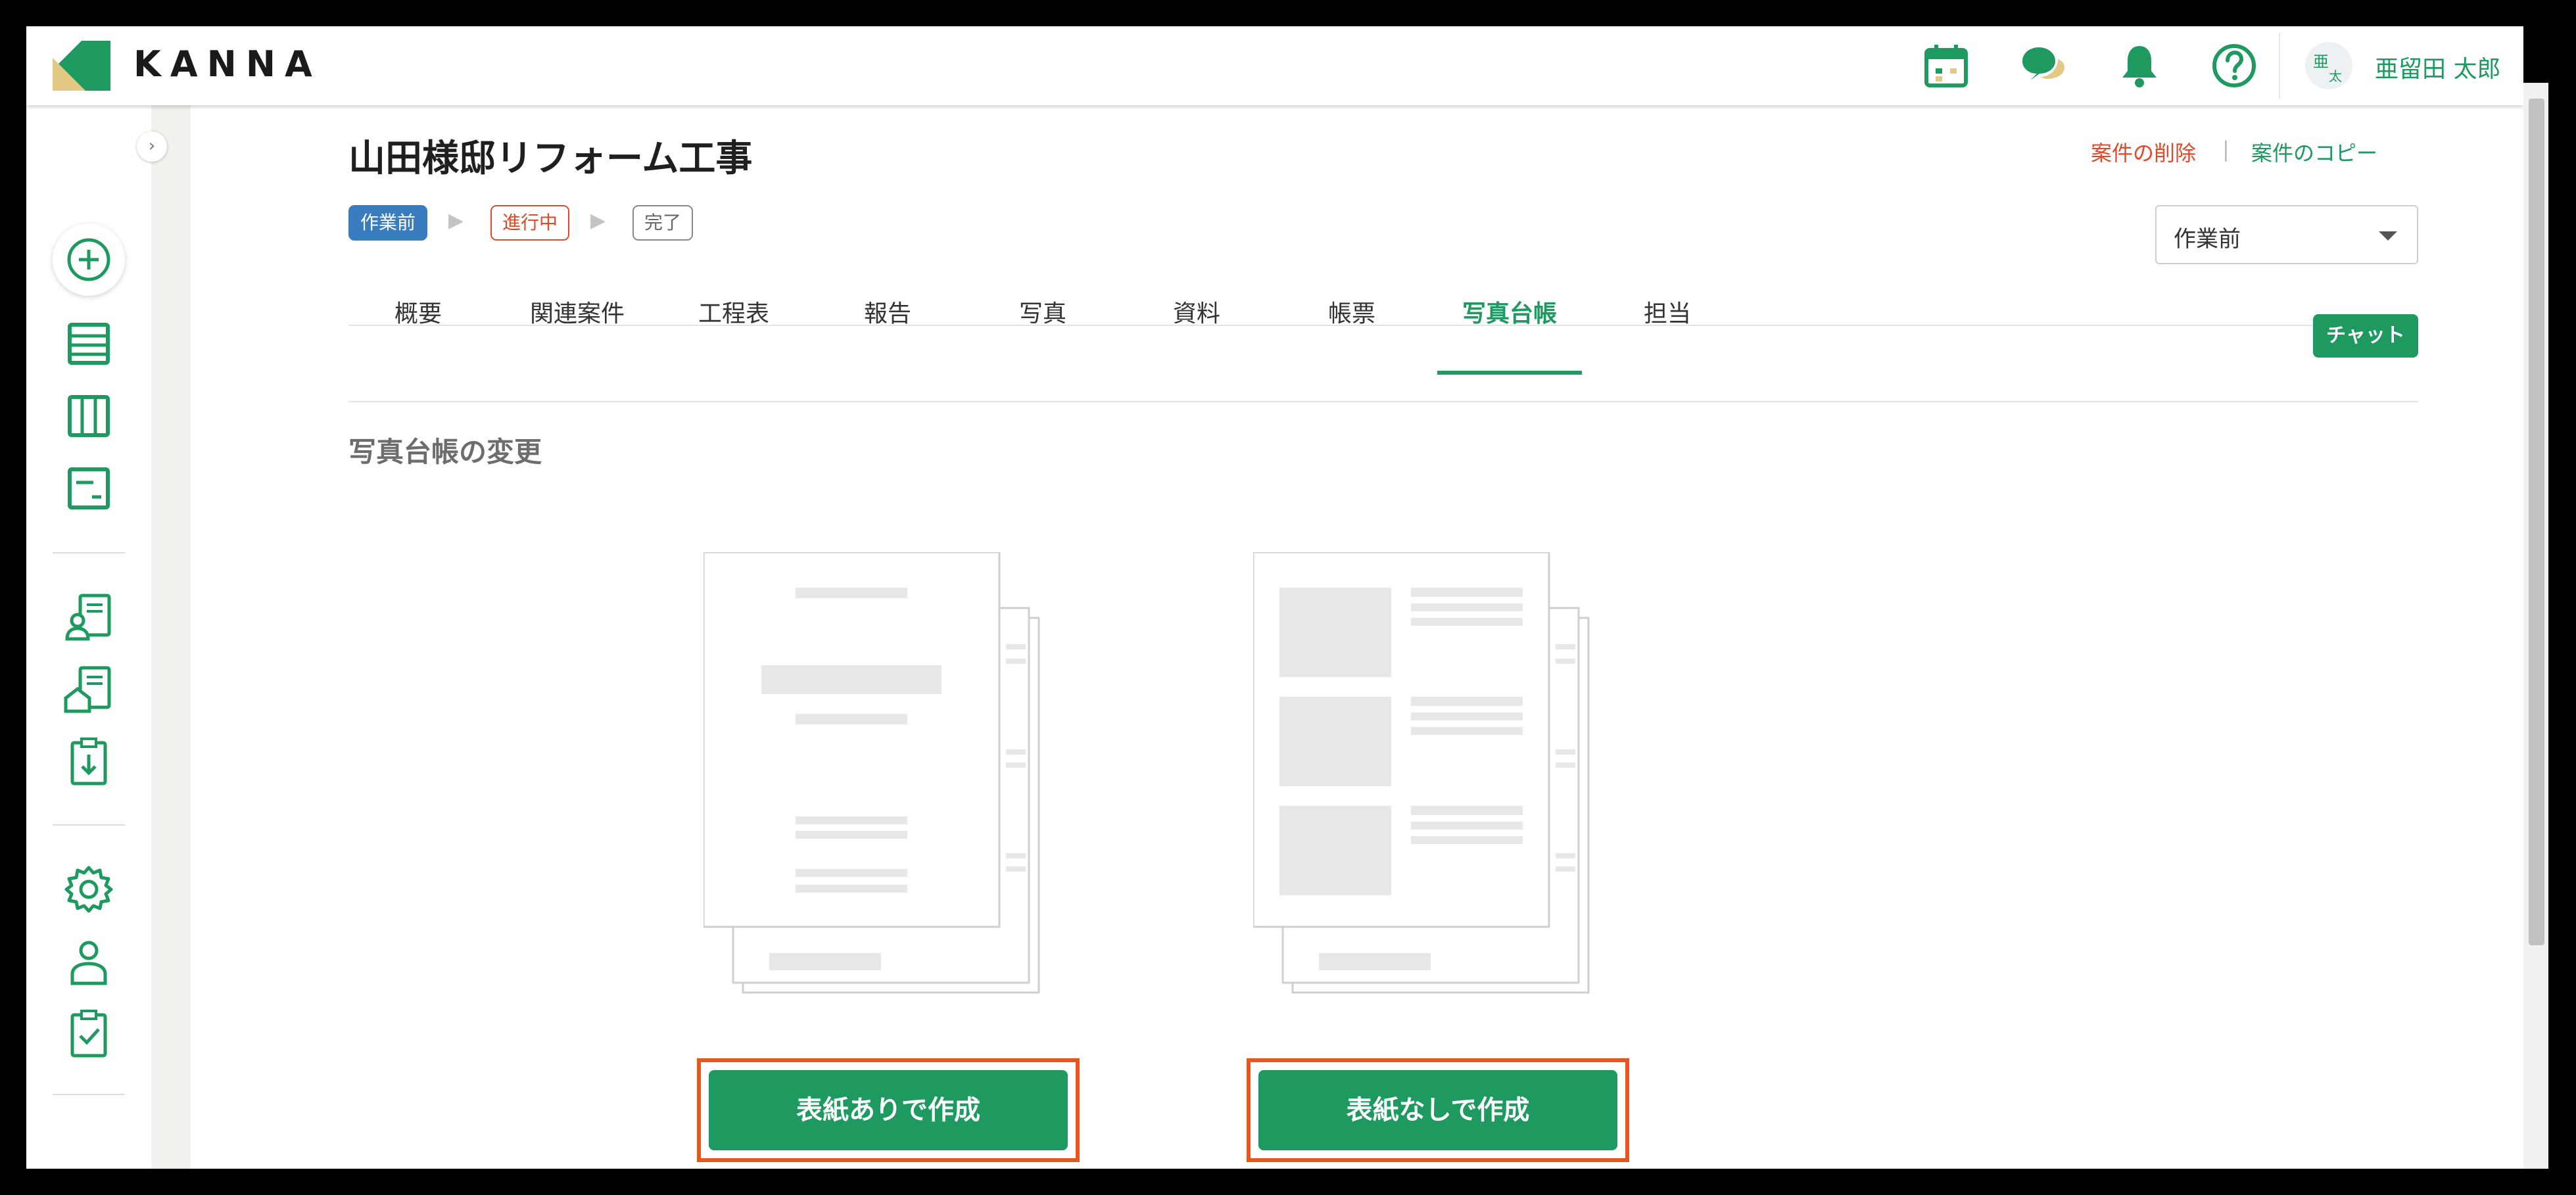  Describe the element at coordinates (1383, 325) in the screenshot. I see `tabs-top-divider` at that location.